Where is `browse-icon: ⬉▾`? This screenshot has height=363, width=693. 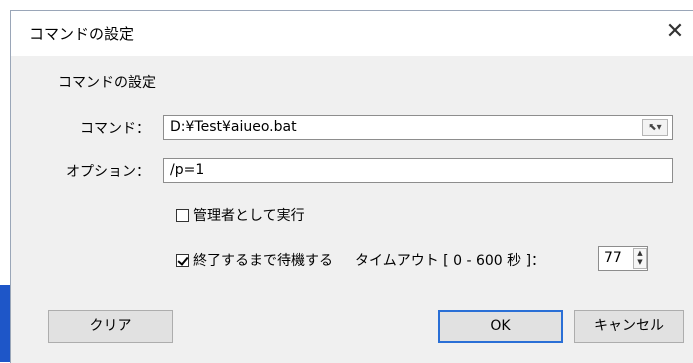 browse-icon: ⬉▾ is located at coordinates (655, 127).